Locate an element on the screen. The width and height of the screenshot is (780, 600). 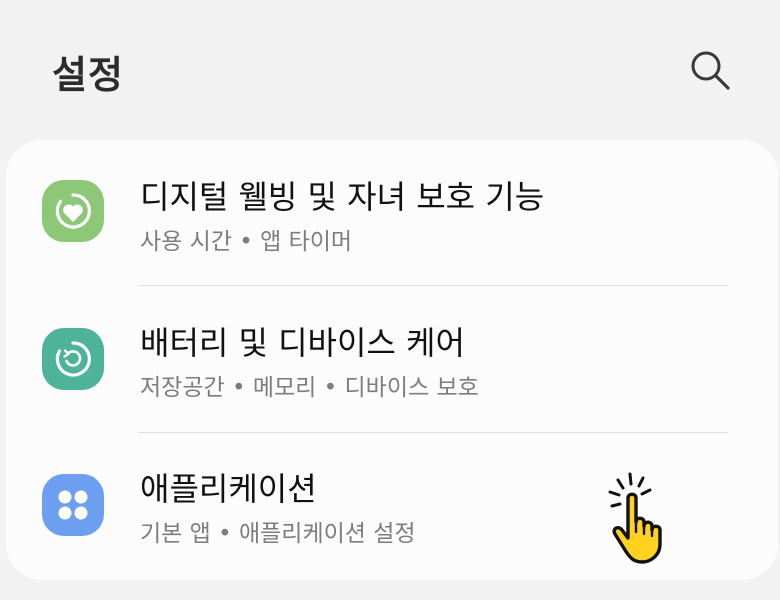
page-title: 설정 is located at coordinates (88, 75).